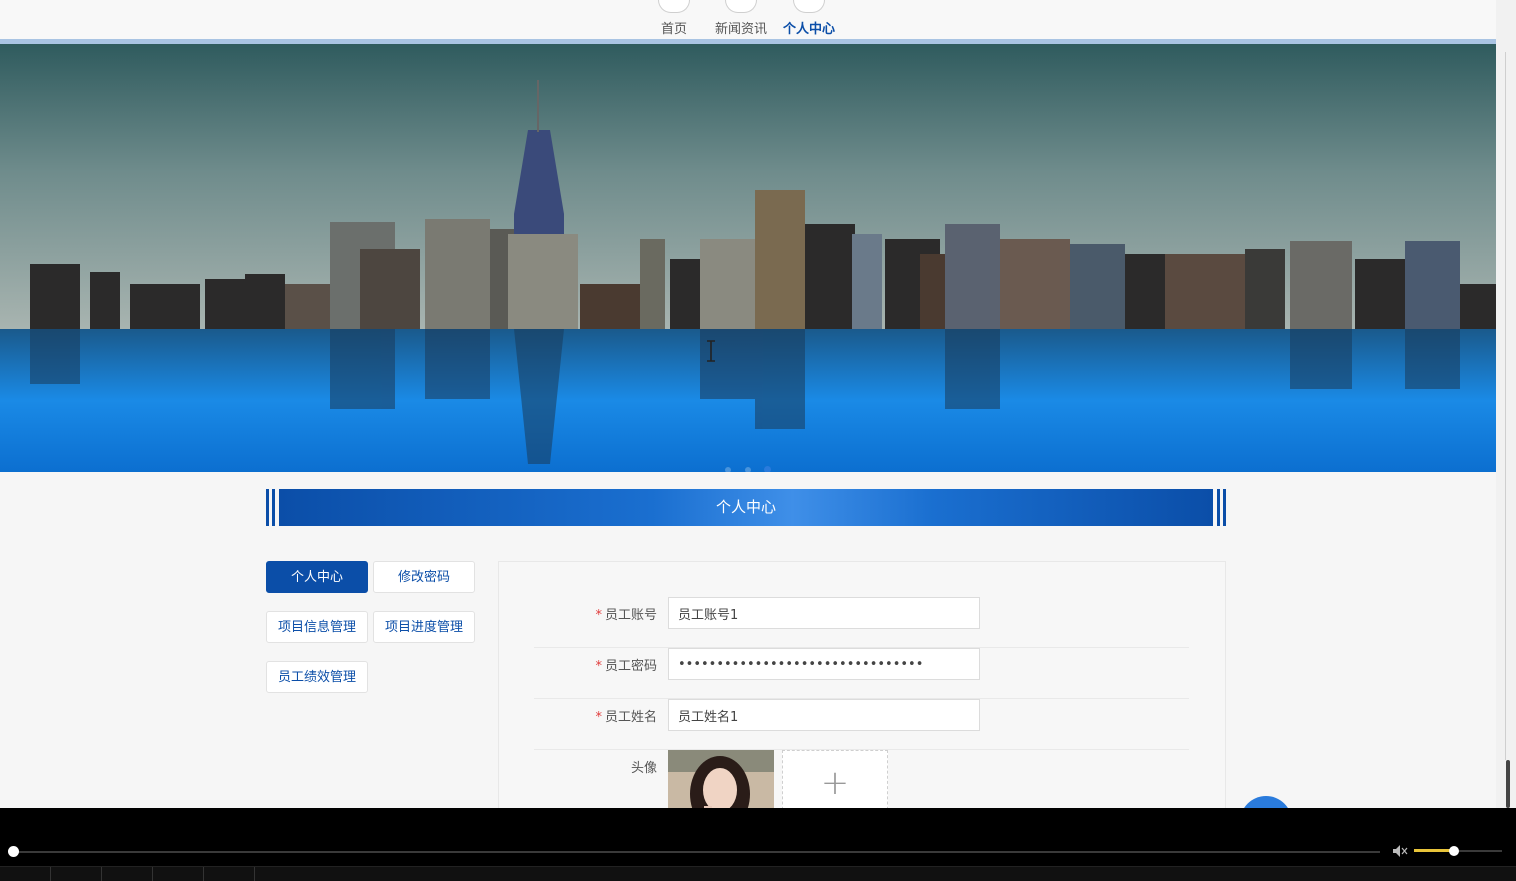 This screenshot has height=881, width=1516. I want to click on name-input, so click(824, 715).